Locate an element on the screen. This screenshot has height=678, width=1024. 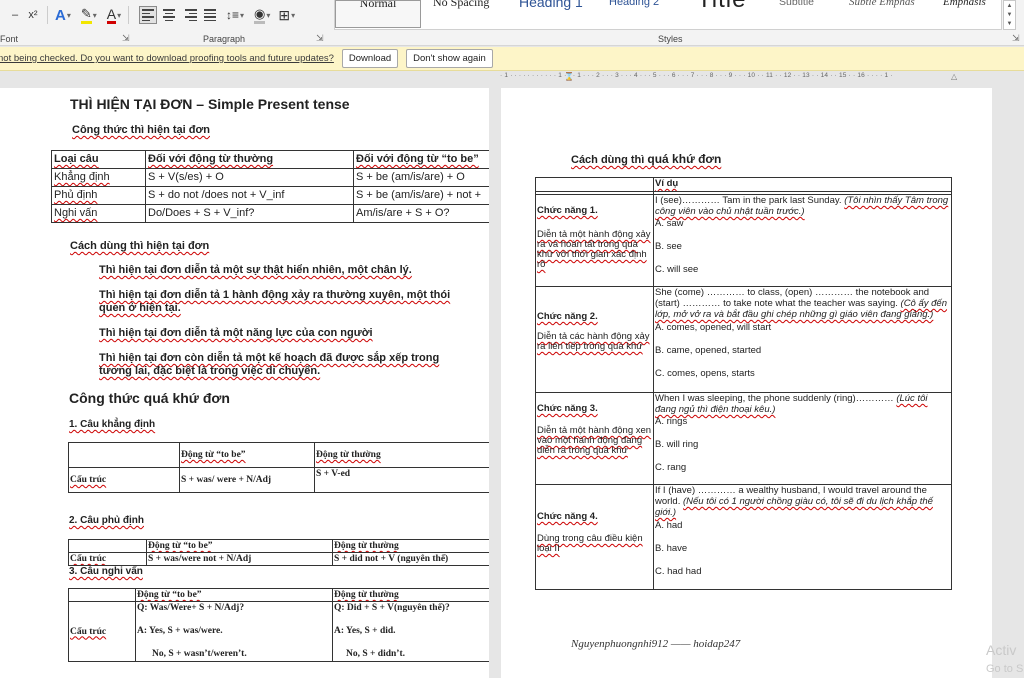
usage-heading: Cách dùng thì hiện tại đơn is located at coordinates (140, 246).